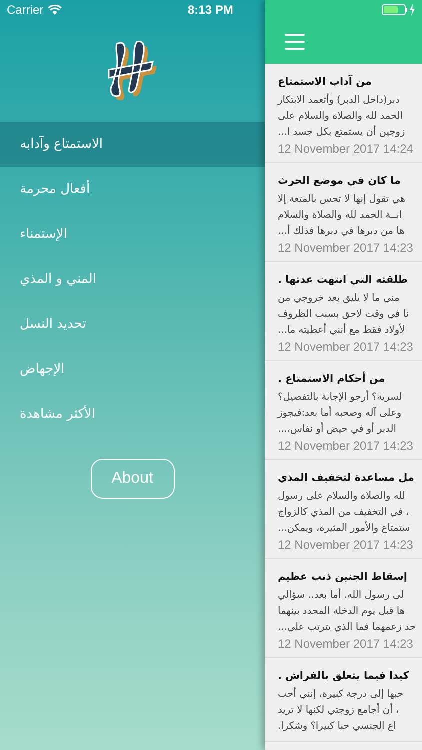 This screenshot has height=750, width=422. Describe the element at coordinates (132, 144) in the screenshot. I see `menu-item: الاستمتاع وآدابه` at that location.